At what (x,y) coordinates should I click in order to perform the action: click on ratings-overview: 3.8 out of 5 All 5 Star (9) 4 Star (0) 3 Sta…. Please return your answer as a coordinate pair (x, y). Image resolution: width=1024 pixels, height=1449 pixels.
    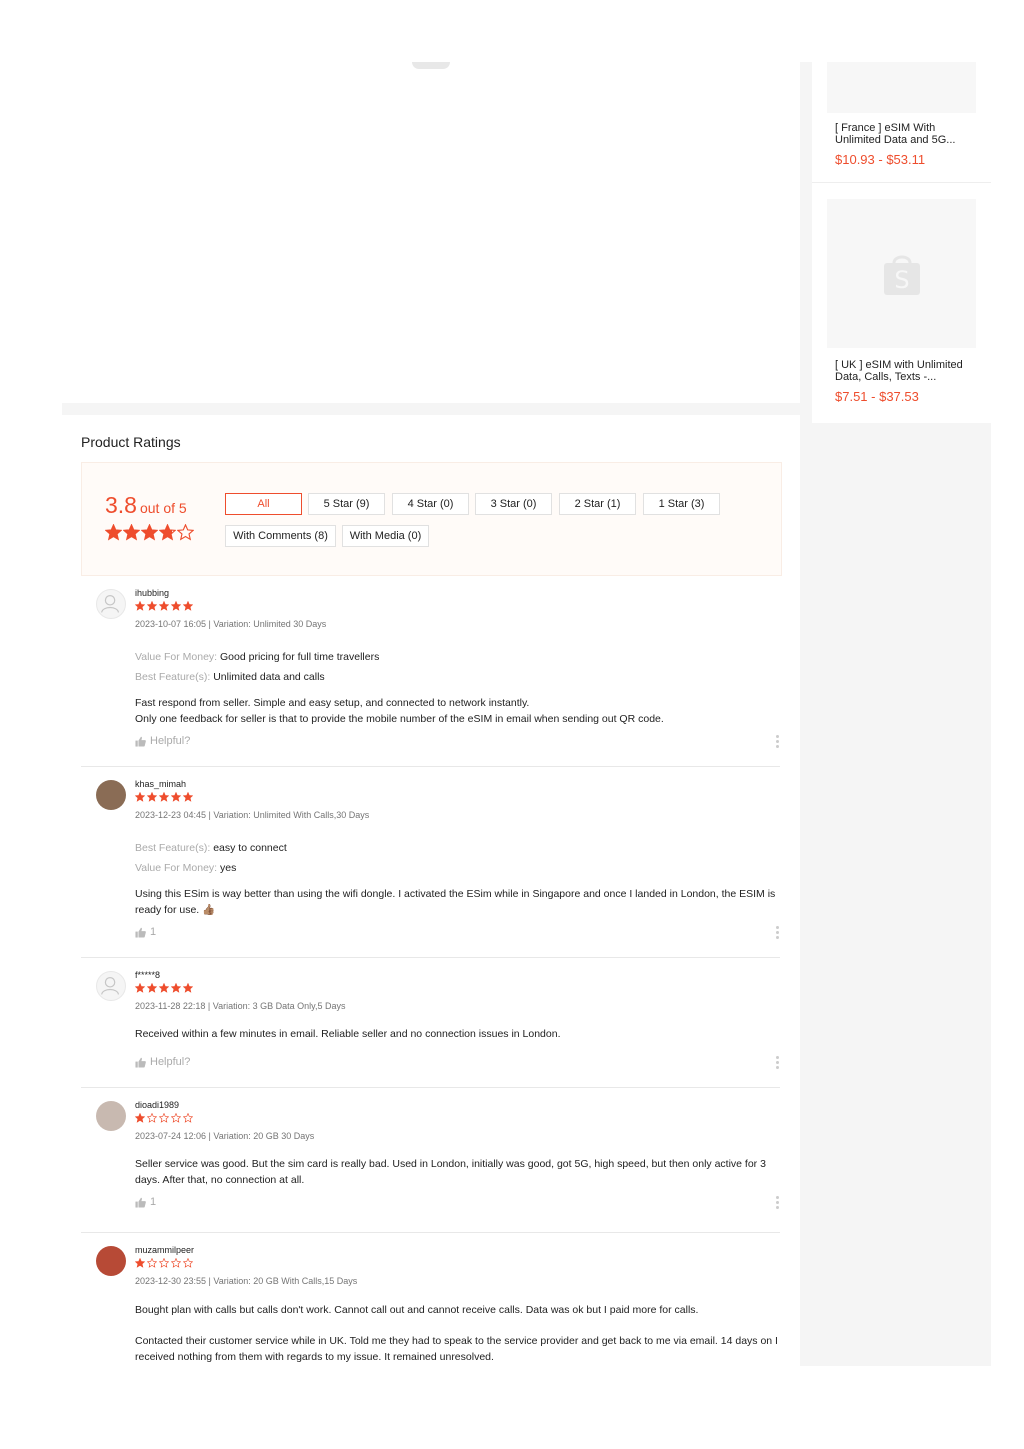
    Looking at the image, I should click on (431, 519).